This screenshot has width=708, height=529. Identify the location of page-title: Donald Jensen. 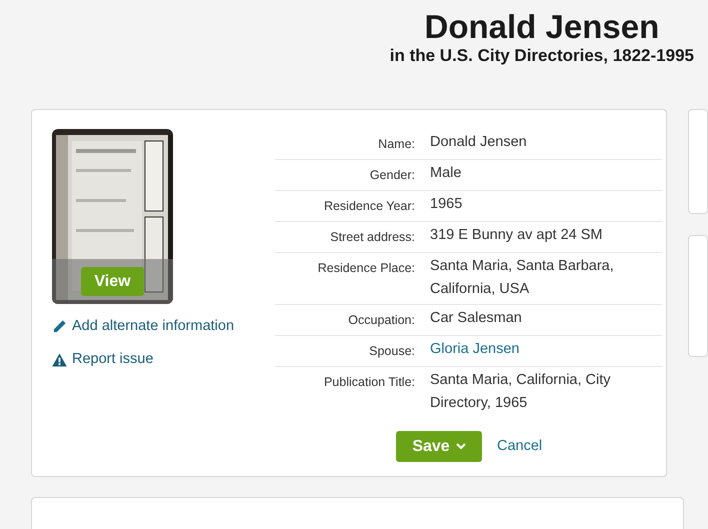
(542, 27).